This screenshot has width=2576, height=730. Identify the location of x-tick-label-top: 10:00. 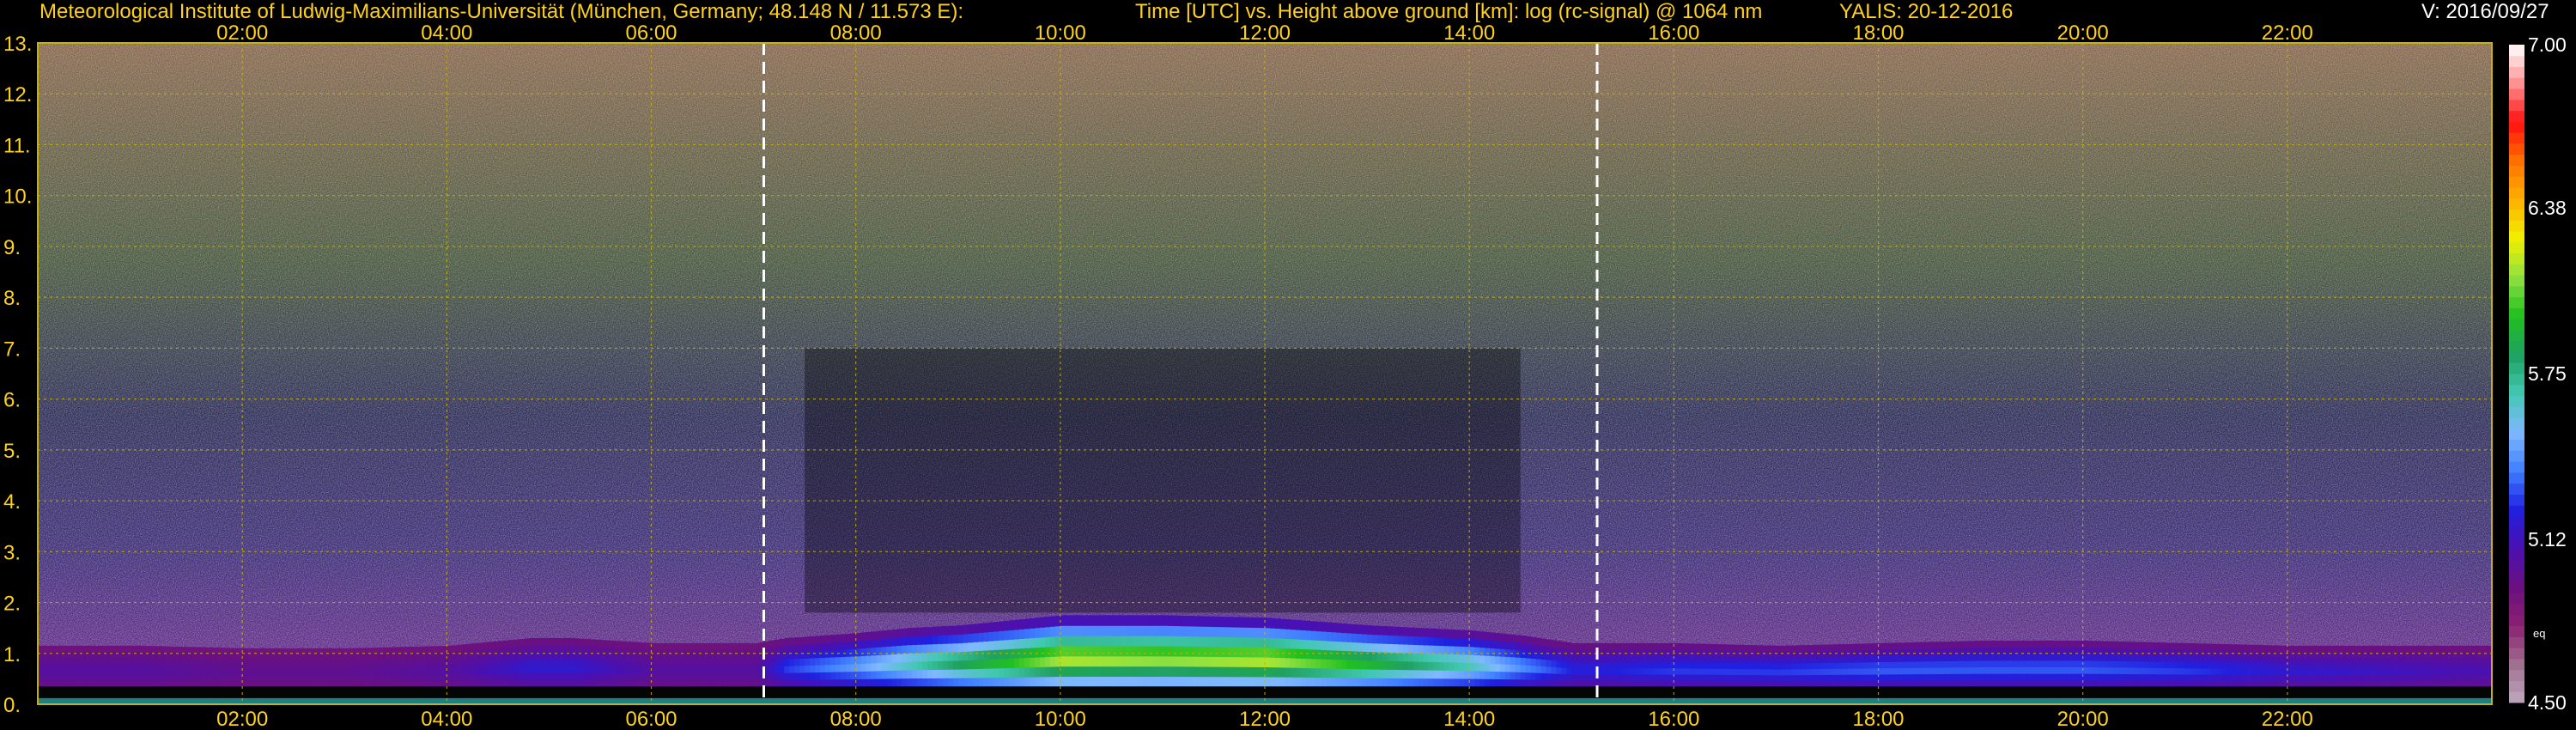
(1060, 33).